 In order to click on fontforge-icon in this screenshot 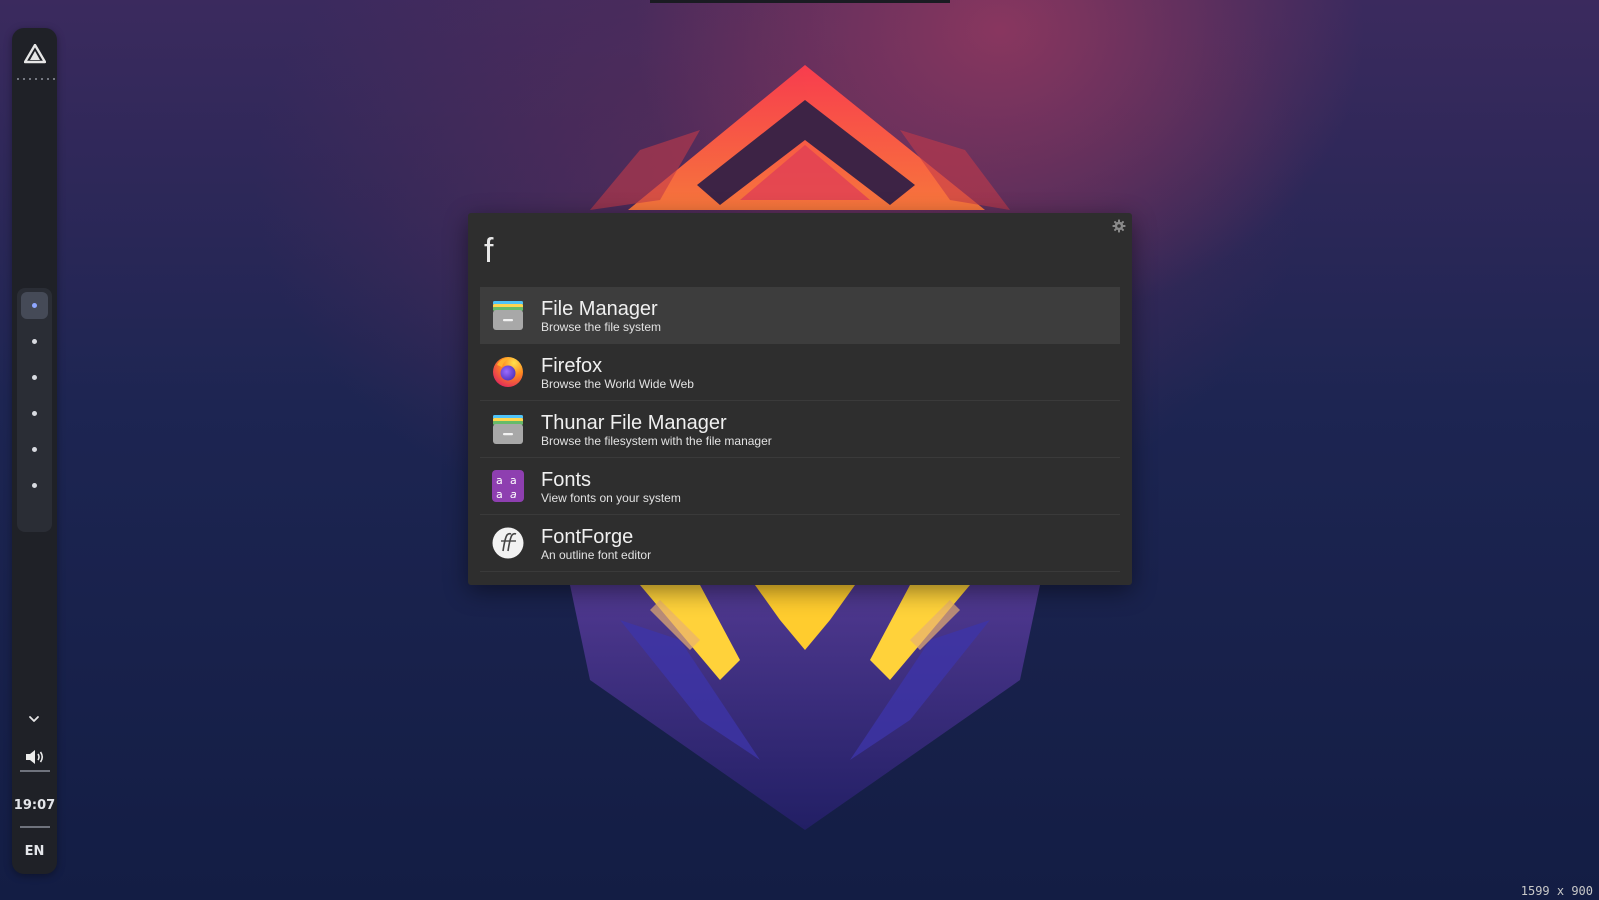, I will do `click(508, 543)`.